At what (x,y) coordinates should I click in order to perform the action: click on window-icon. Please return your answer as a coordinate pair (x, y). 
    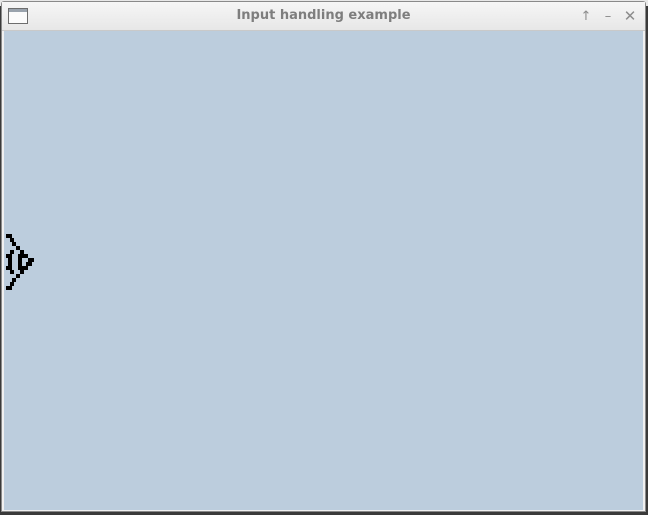
    Looking at the image, I should click on (18, 16).